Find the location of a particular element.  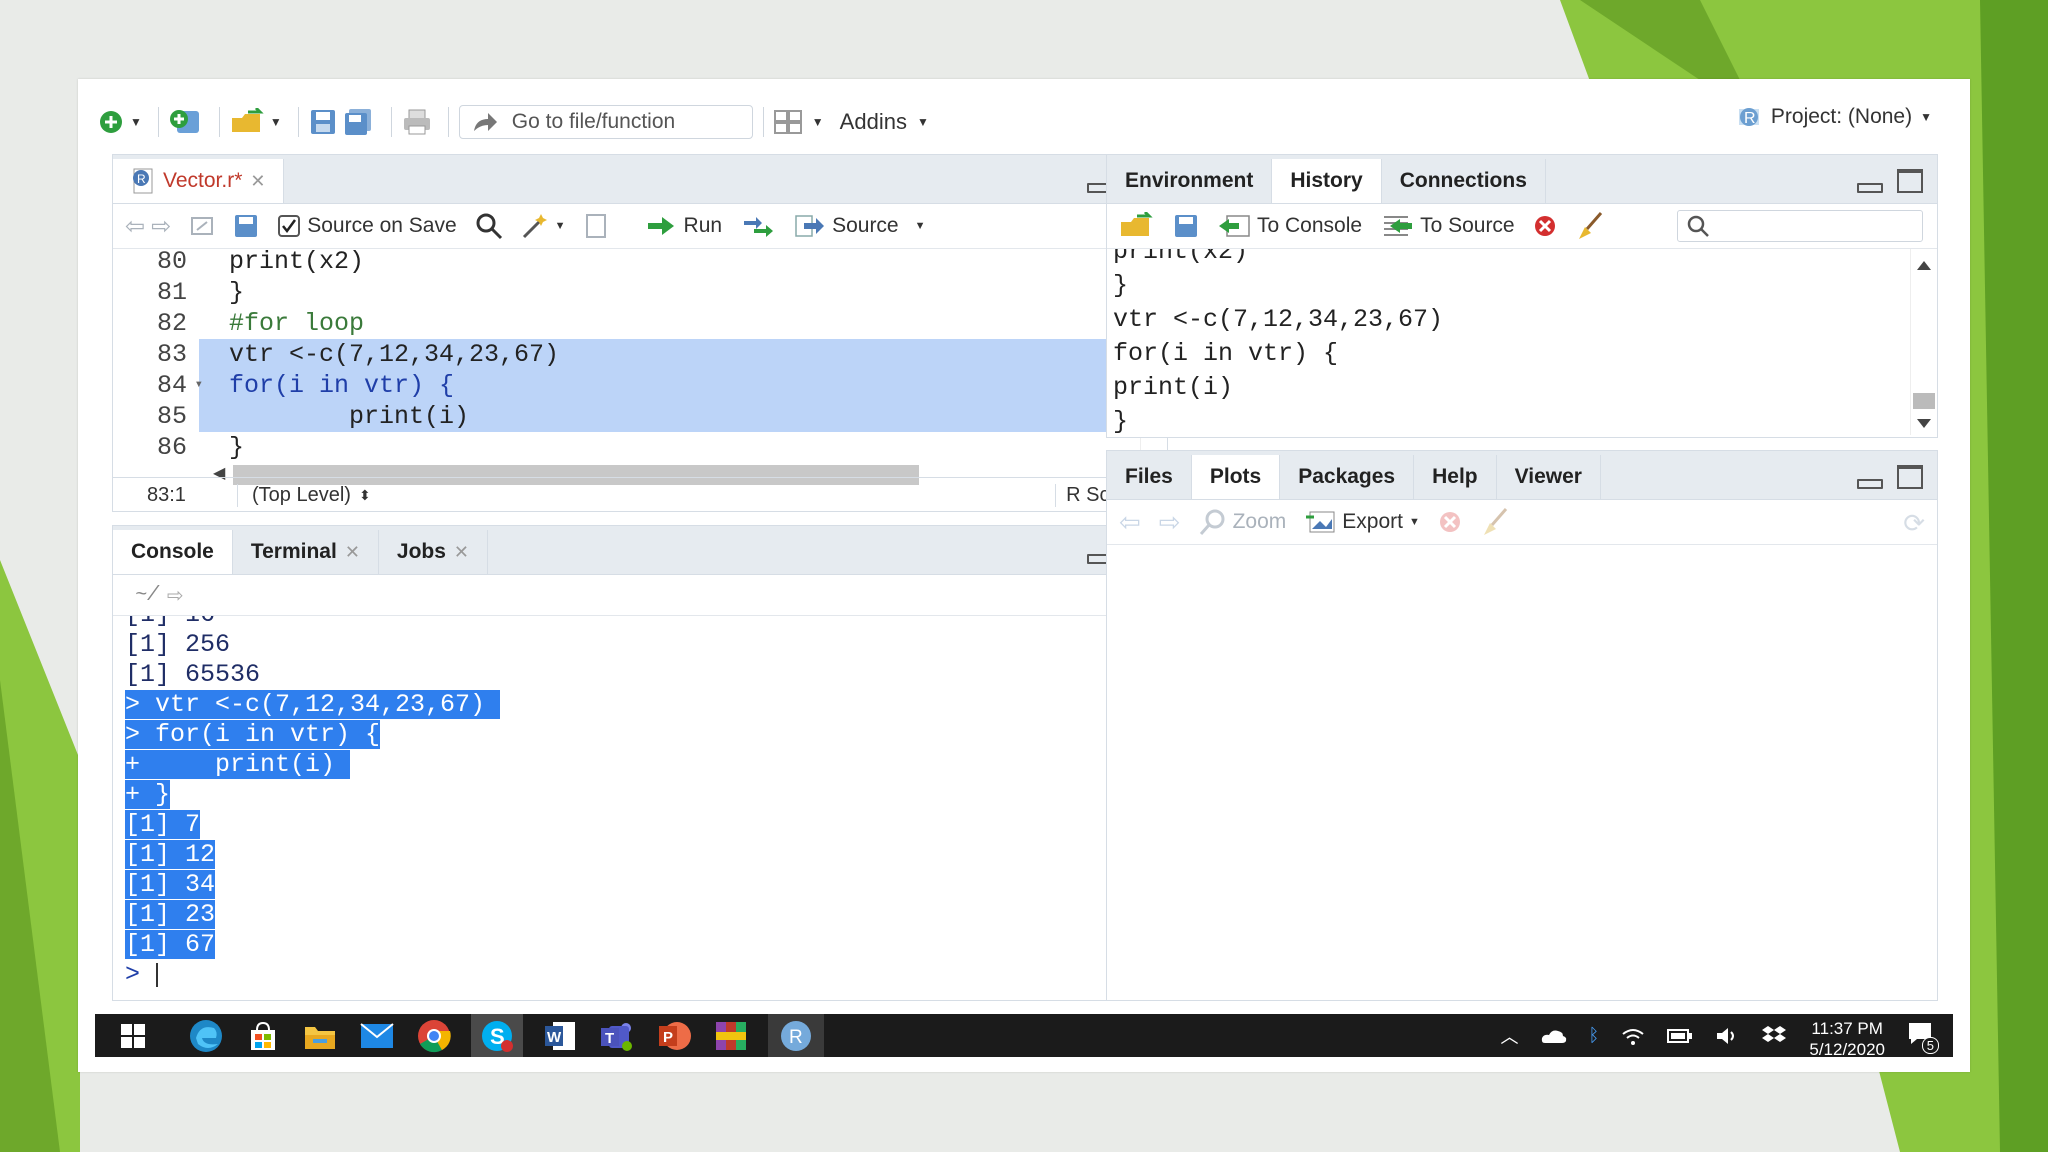

previous-plot-icon: ⇦ is located at coordinates (1130, 522).